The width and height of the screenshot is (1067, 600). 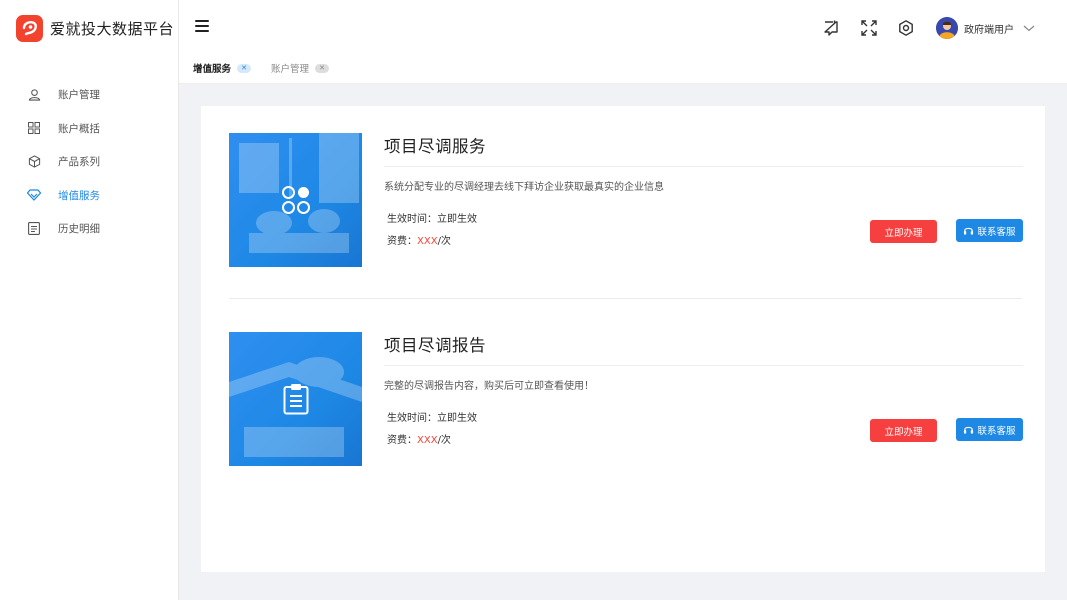 I want to click on sidebar-item-value-added-service: 增值服务, so click(x=89, y=196).